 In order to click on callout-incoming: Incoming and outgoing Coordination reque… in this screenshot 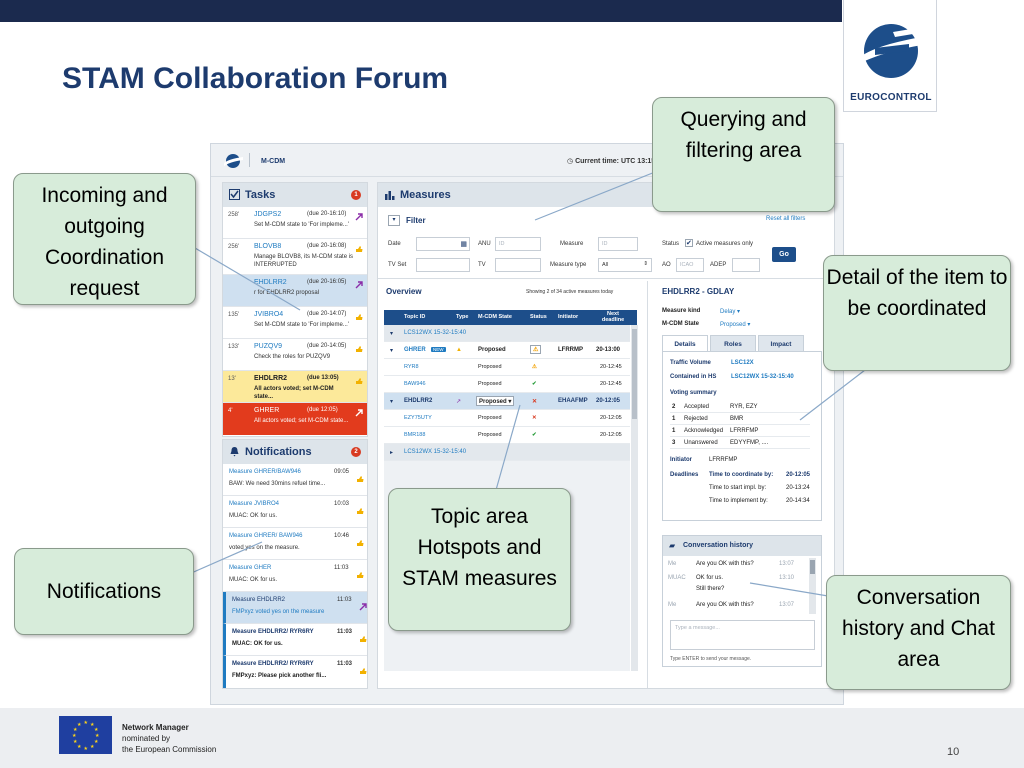, I will do `click(104, 239)`.